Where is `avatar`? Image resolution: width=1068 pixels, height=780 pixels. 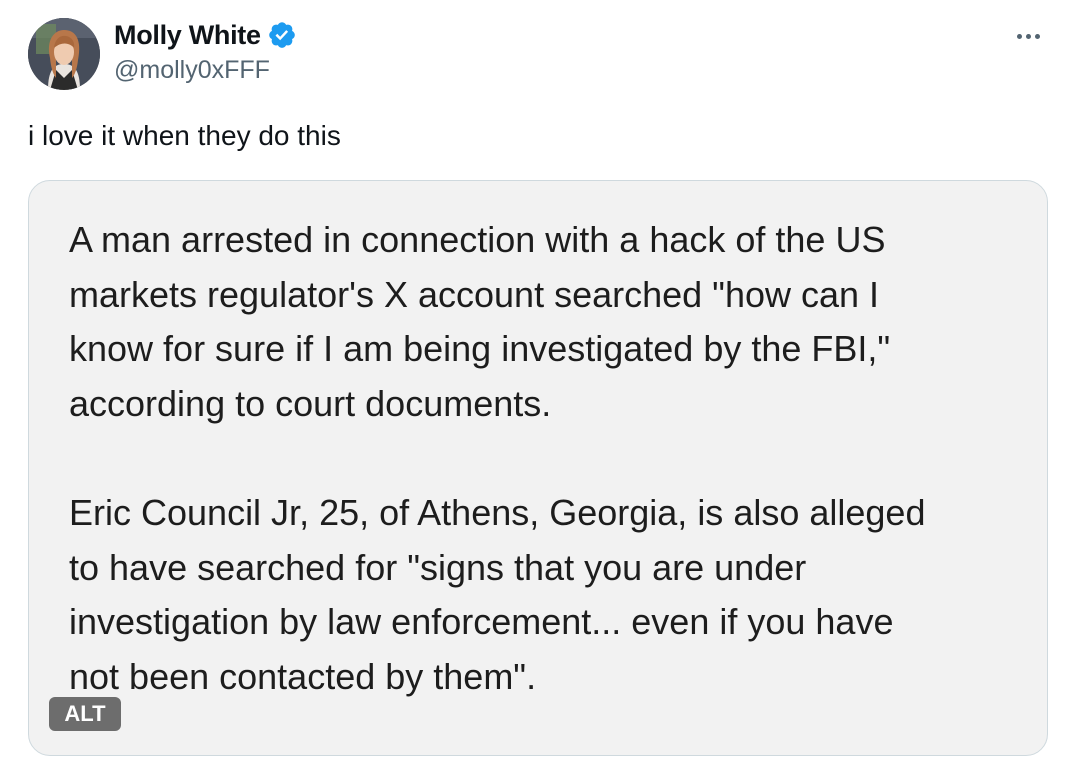 avatar is located at coordinates (64, 54).